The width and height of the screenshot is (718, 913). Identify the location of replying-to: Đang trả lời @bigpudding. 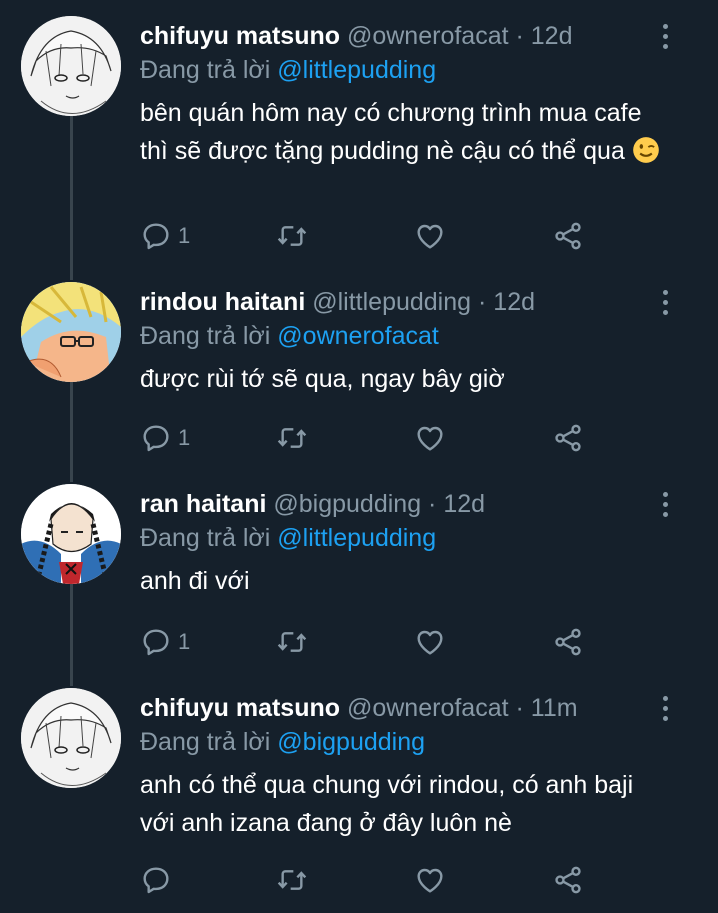
(282, 742).